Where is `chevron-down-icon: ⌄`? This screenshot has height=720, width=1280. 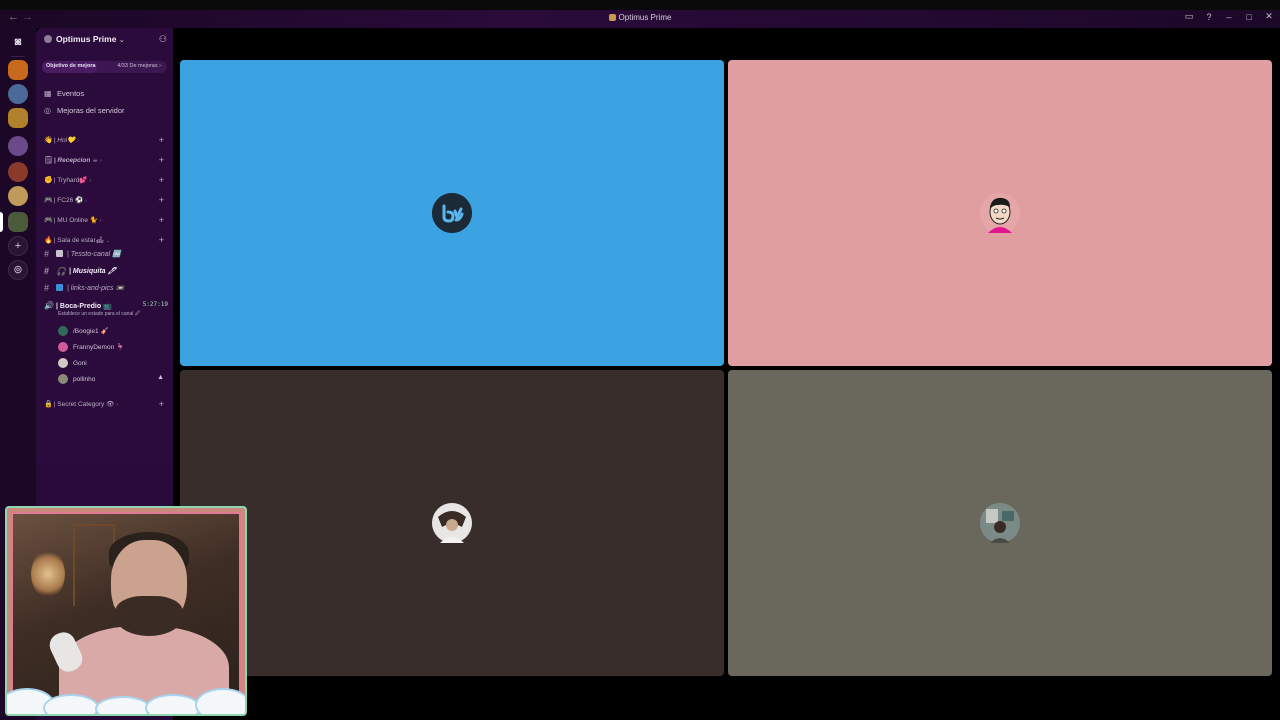 chevron-down-icon: ⌄ is located at coordinates (108, 241).